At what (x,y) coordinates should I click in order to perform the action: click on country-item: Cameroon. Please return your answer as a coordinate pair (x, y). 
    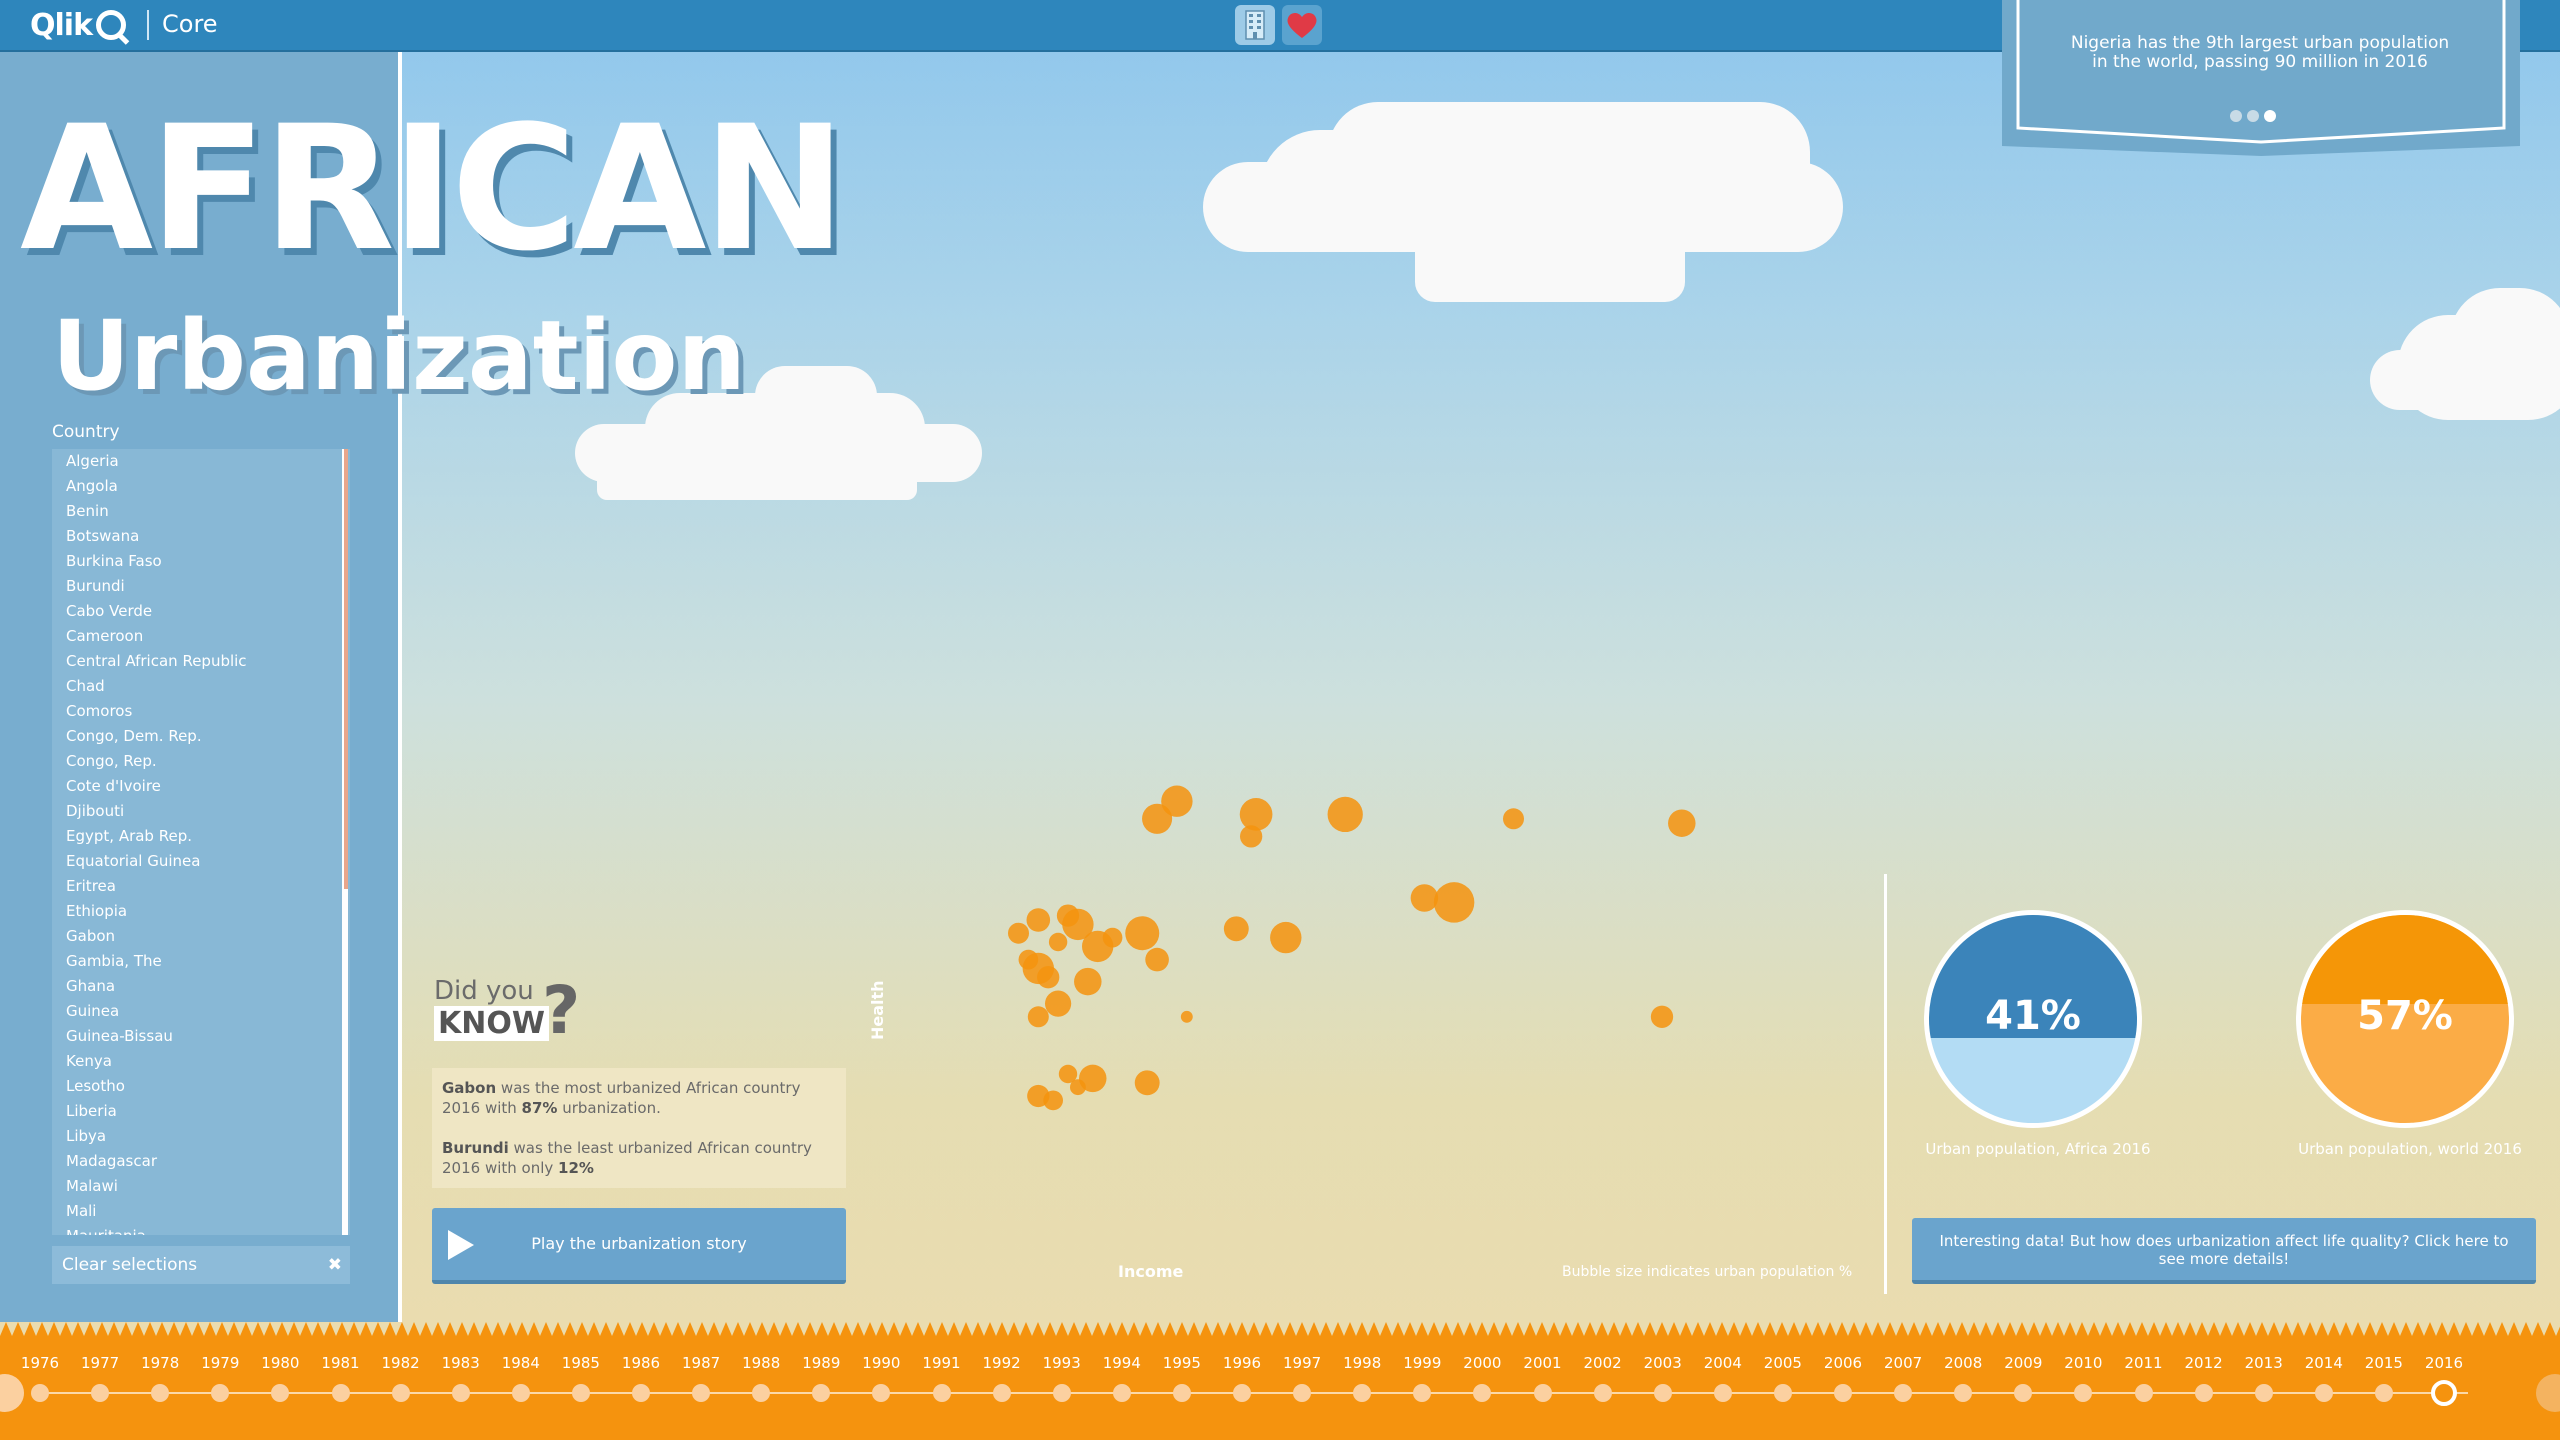
    Looking at the image, I should click on (201, 636).